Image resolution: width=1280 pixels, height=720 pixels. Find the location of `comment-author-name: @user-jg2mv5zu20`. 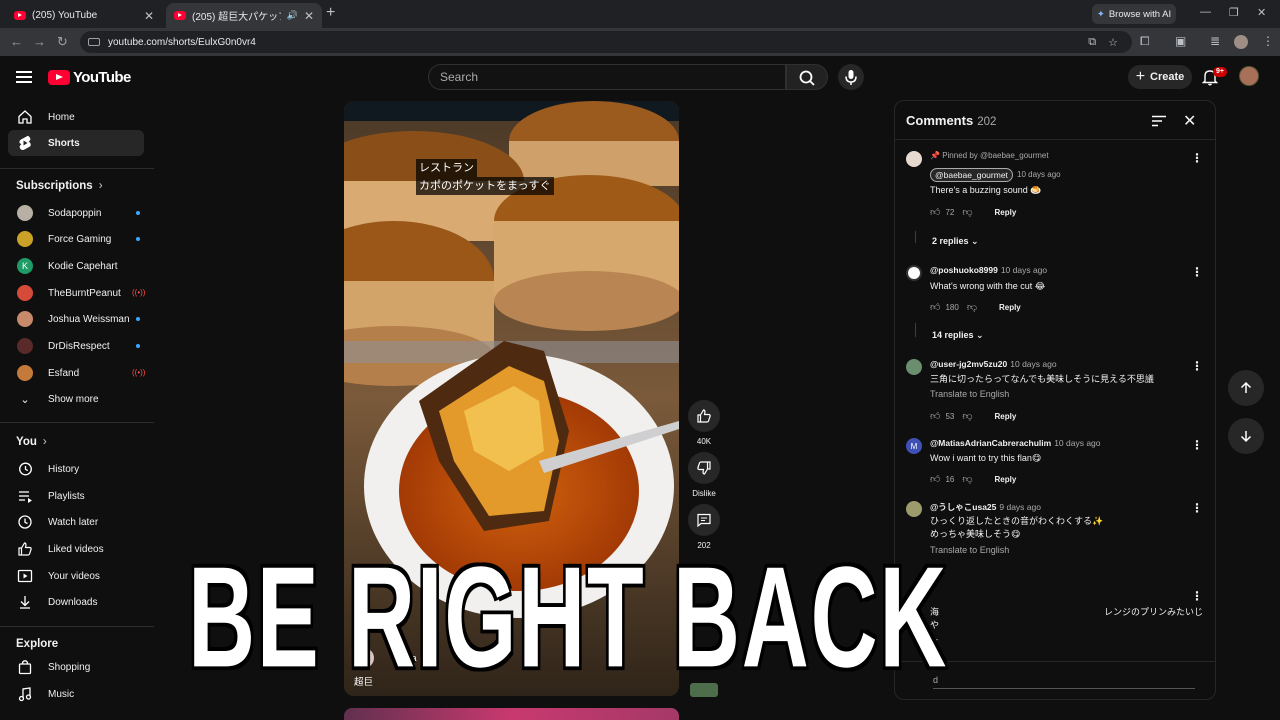

comment-author-name: @user-jg2mv5zu20 is located at coordinates (969, 364).